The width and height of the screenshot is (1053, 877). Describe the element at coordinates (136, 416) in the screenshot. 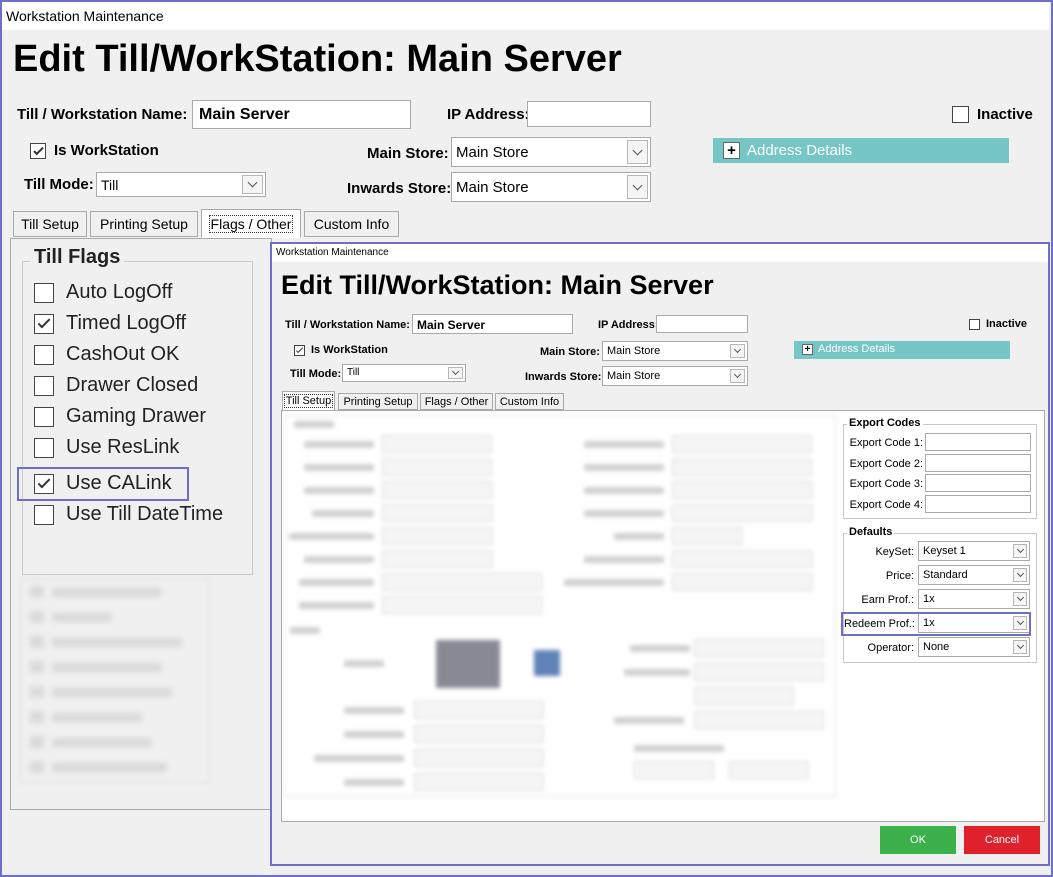

I see `gaming-drawer-label: Gaming Drawer` at that location.